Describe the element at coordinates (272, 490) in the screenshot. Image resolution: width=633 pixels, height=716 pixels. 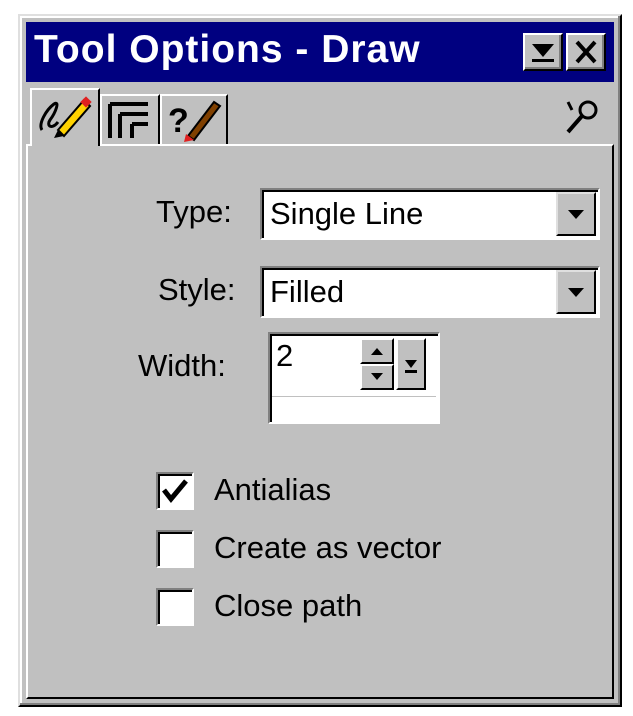
I see `antialias-label: Antialias` at that location.